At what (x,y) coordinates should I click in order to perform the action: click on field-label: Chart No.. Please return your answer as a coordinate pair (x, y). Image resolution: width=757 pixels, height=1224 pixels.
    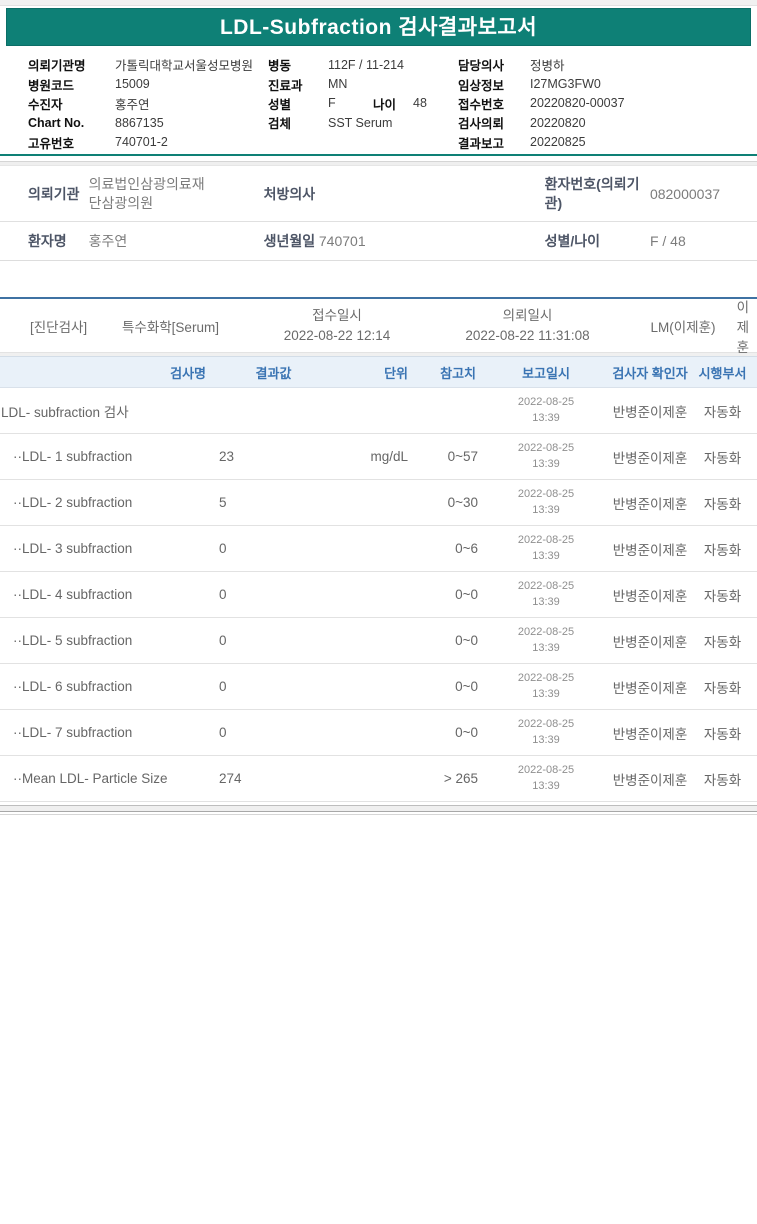
    Looking at the image, I should click on (56, 122).